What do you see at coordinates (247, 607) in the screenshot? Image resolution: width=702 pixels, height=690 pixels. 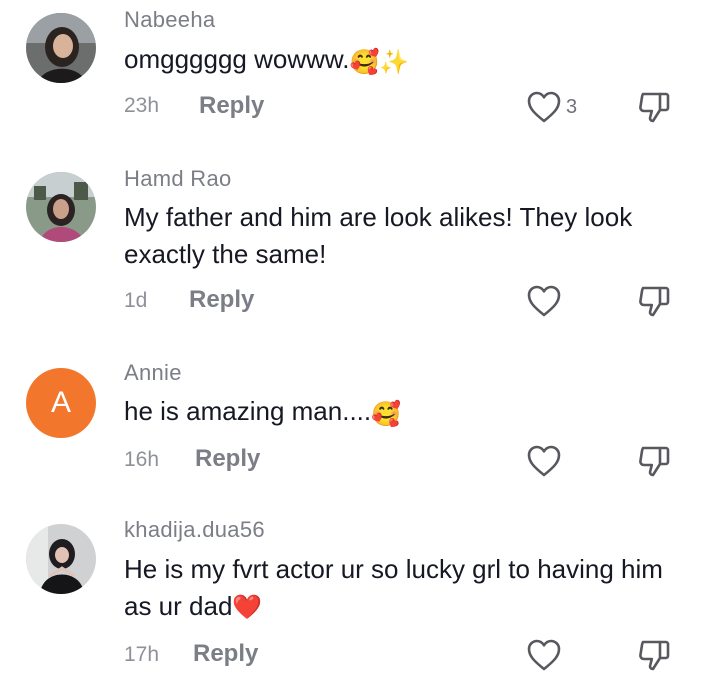 I see `heart-emoji: ❤️` at bounding box center [247, 607].